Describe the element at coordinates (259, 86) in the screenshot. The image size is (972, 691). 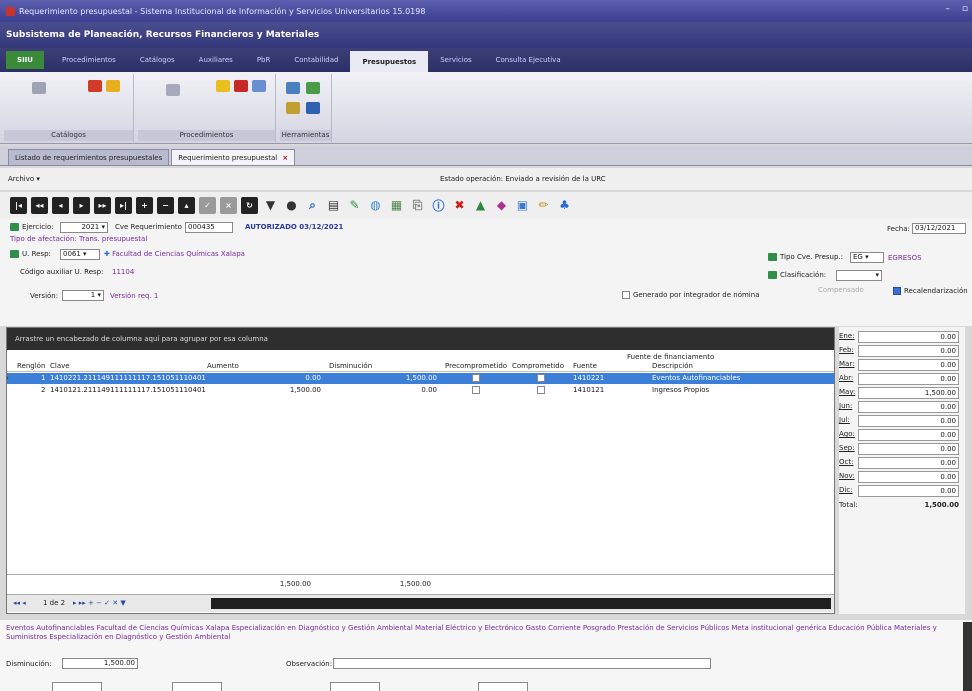
I see `procedure-blue-icon` at that location.